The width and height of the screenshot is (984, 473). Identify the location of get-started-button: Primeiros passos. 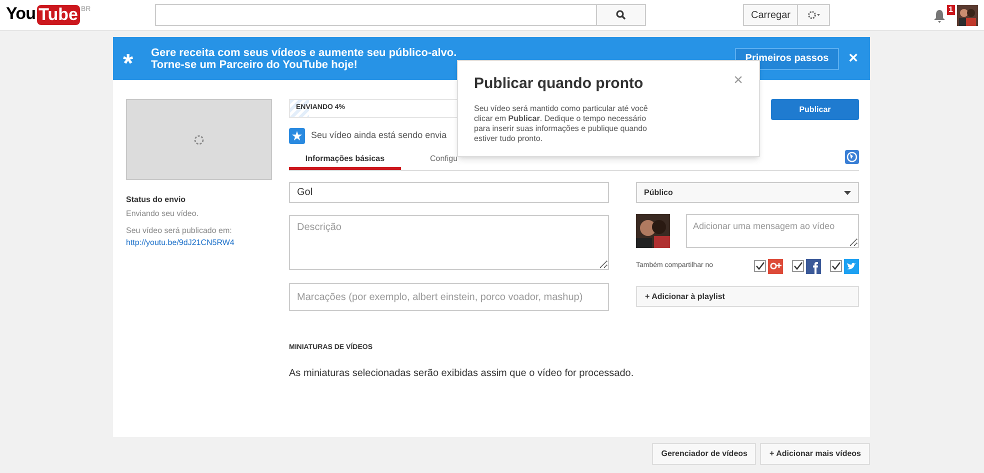
(787, 59).